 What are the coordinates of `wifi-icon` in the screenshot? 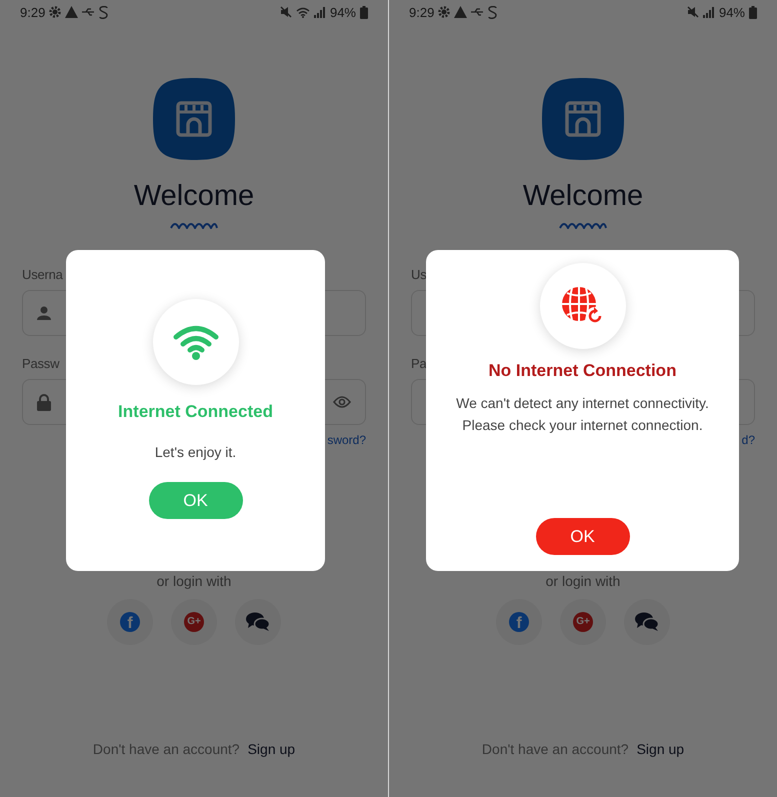 It's located at (195, 342).